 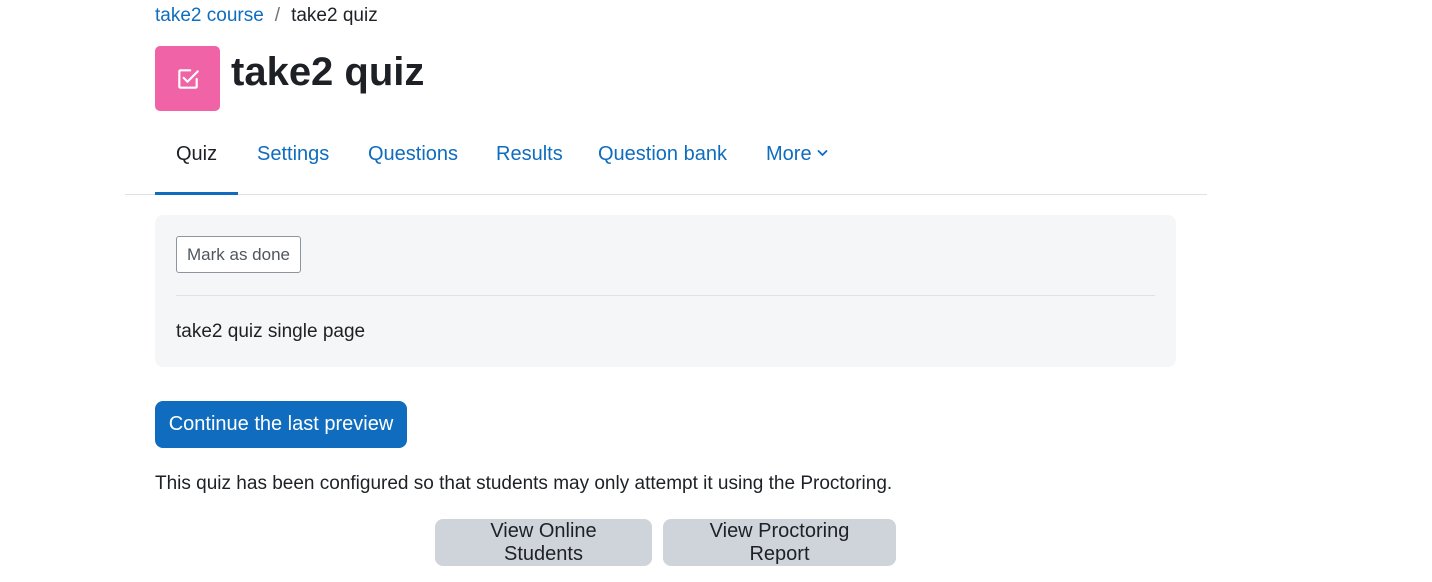 I want to click on tab-settings: Settings, so click(x=293, y=160).